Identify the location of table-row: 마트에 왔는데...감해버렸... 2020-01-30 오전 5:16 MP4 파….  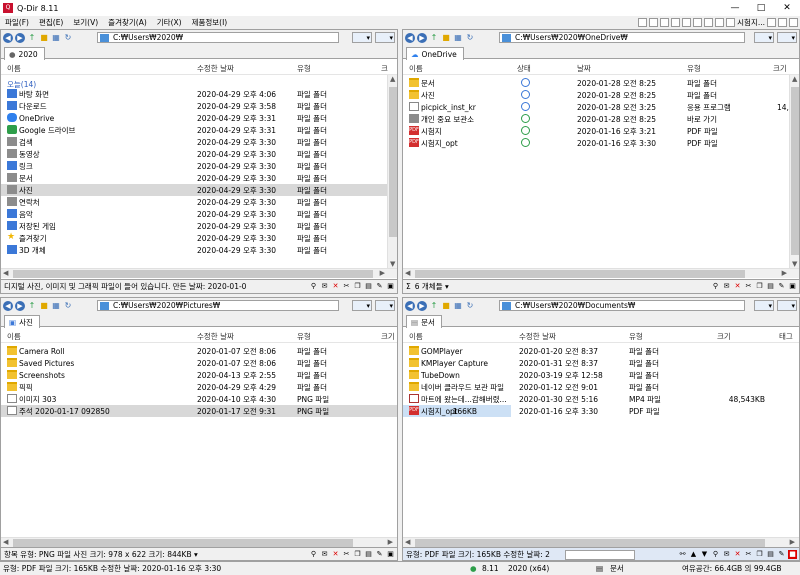
(601, 399).